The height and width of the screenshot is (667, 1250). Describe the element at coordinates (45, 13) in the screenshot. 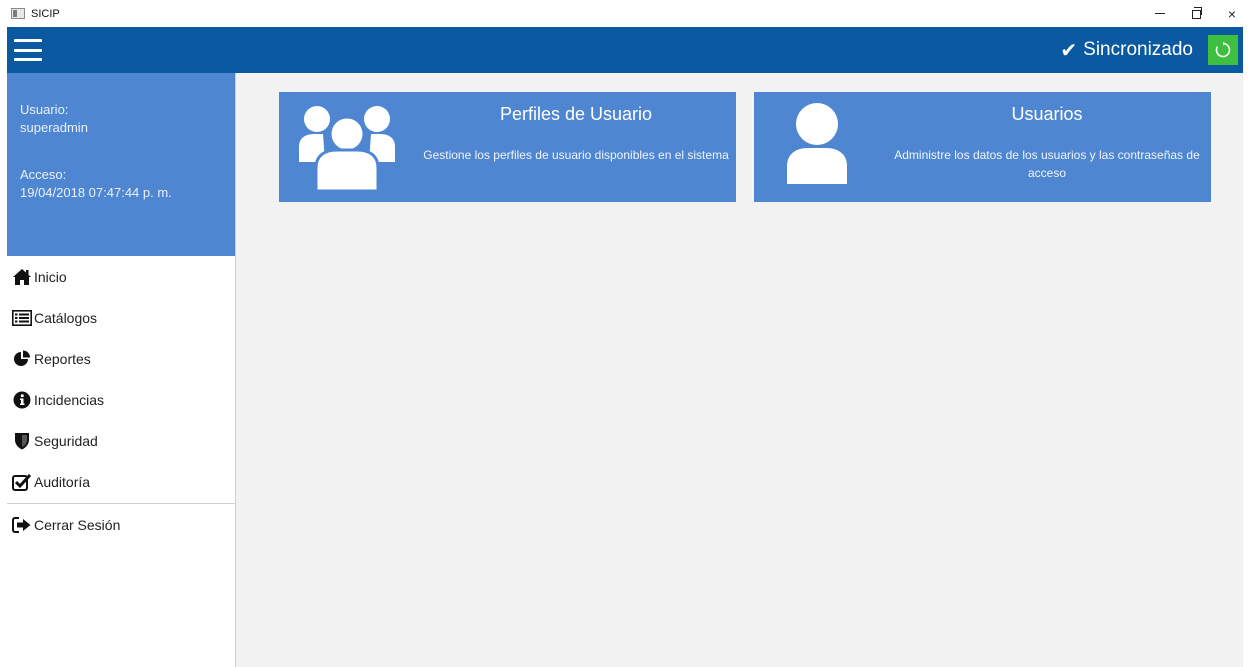

I see `window-title: SICIP` at that location.